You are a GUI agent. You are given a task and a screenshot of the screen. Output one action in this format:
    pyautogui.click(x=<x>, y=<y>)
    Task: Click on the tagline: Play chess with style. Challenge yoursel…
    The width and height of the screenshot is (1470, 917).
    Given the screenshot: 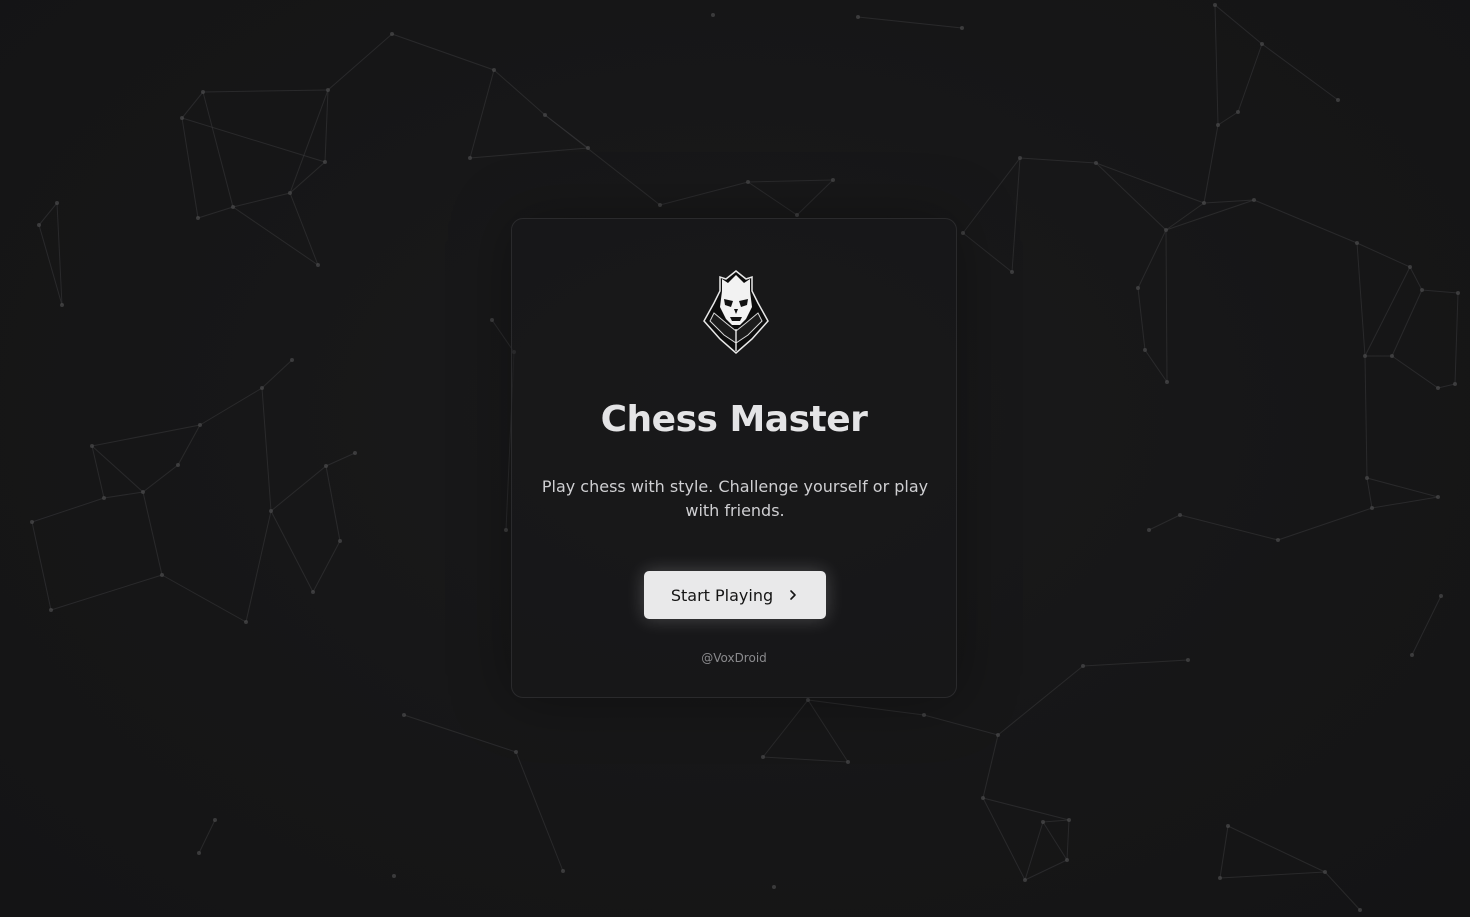 What is the action you would take?
    pyautogui.click(x=735, y=498)
    